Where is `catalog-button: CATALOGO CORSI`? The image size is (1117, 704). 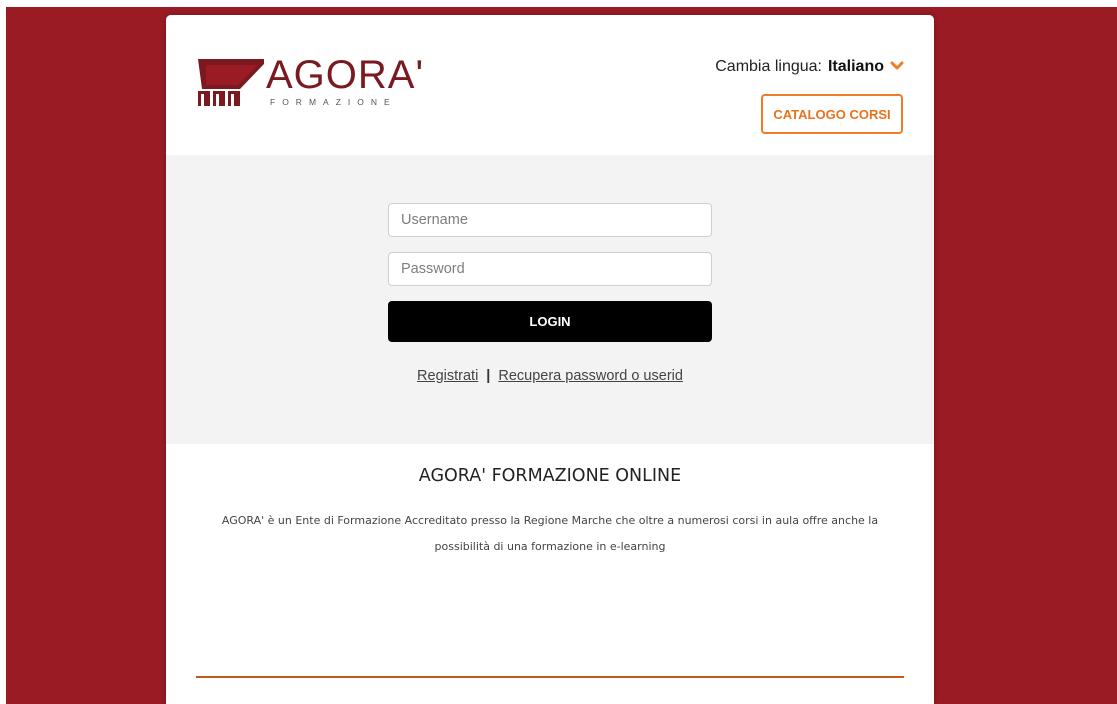
catalog-button: CATALOGO CORSI is located at coordinates (832, 114).